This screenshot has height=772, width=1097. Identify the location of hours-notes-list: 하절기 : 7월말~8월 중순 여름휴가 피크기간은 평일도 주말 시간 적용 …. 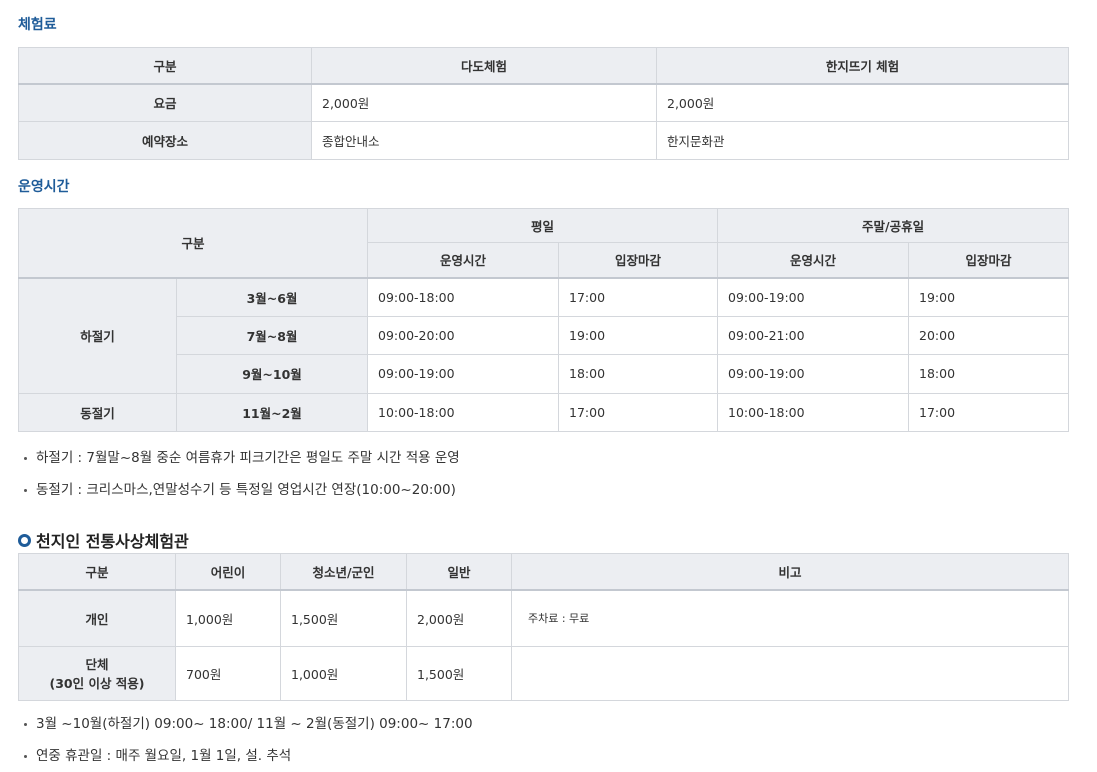
(242, 480).